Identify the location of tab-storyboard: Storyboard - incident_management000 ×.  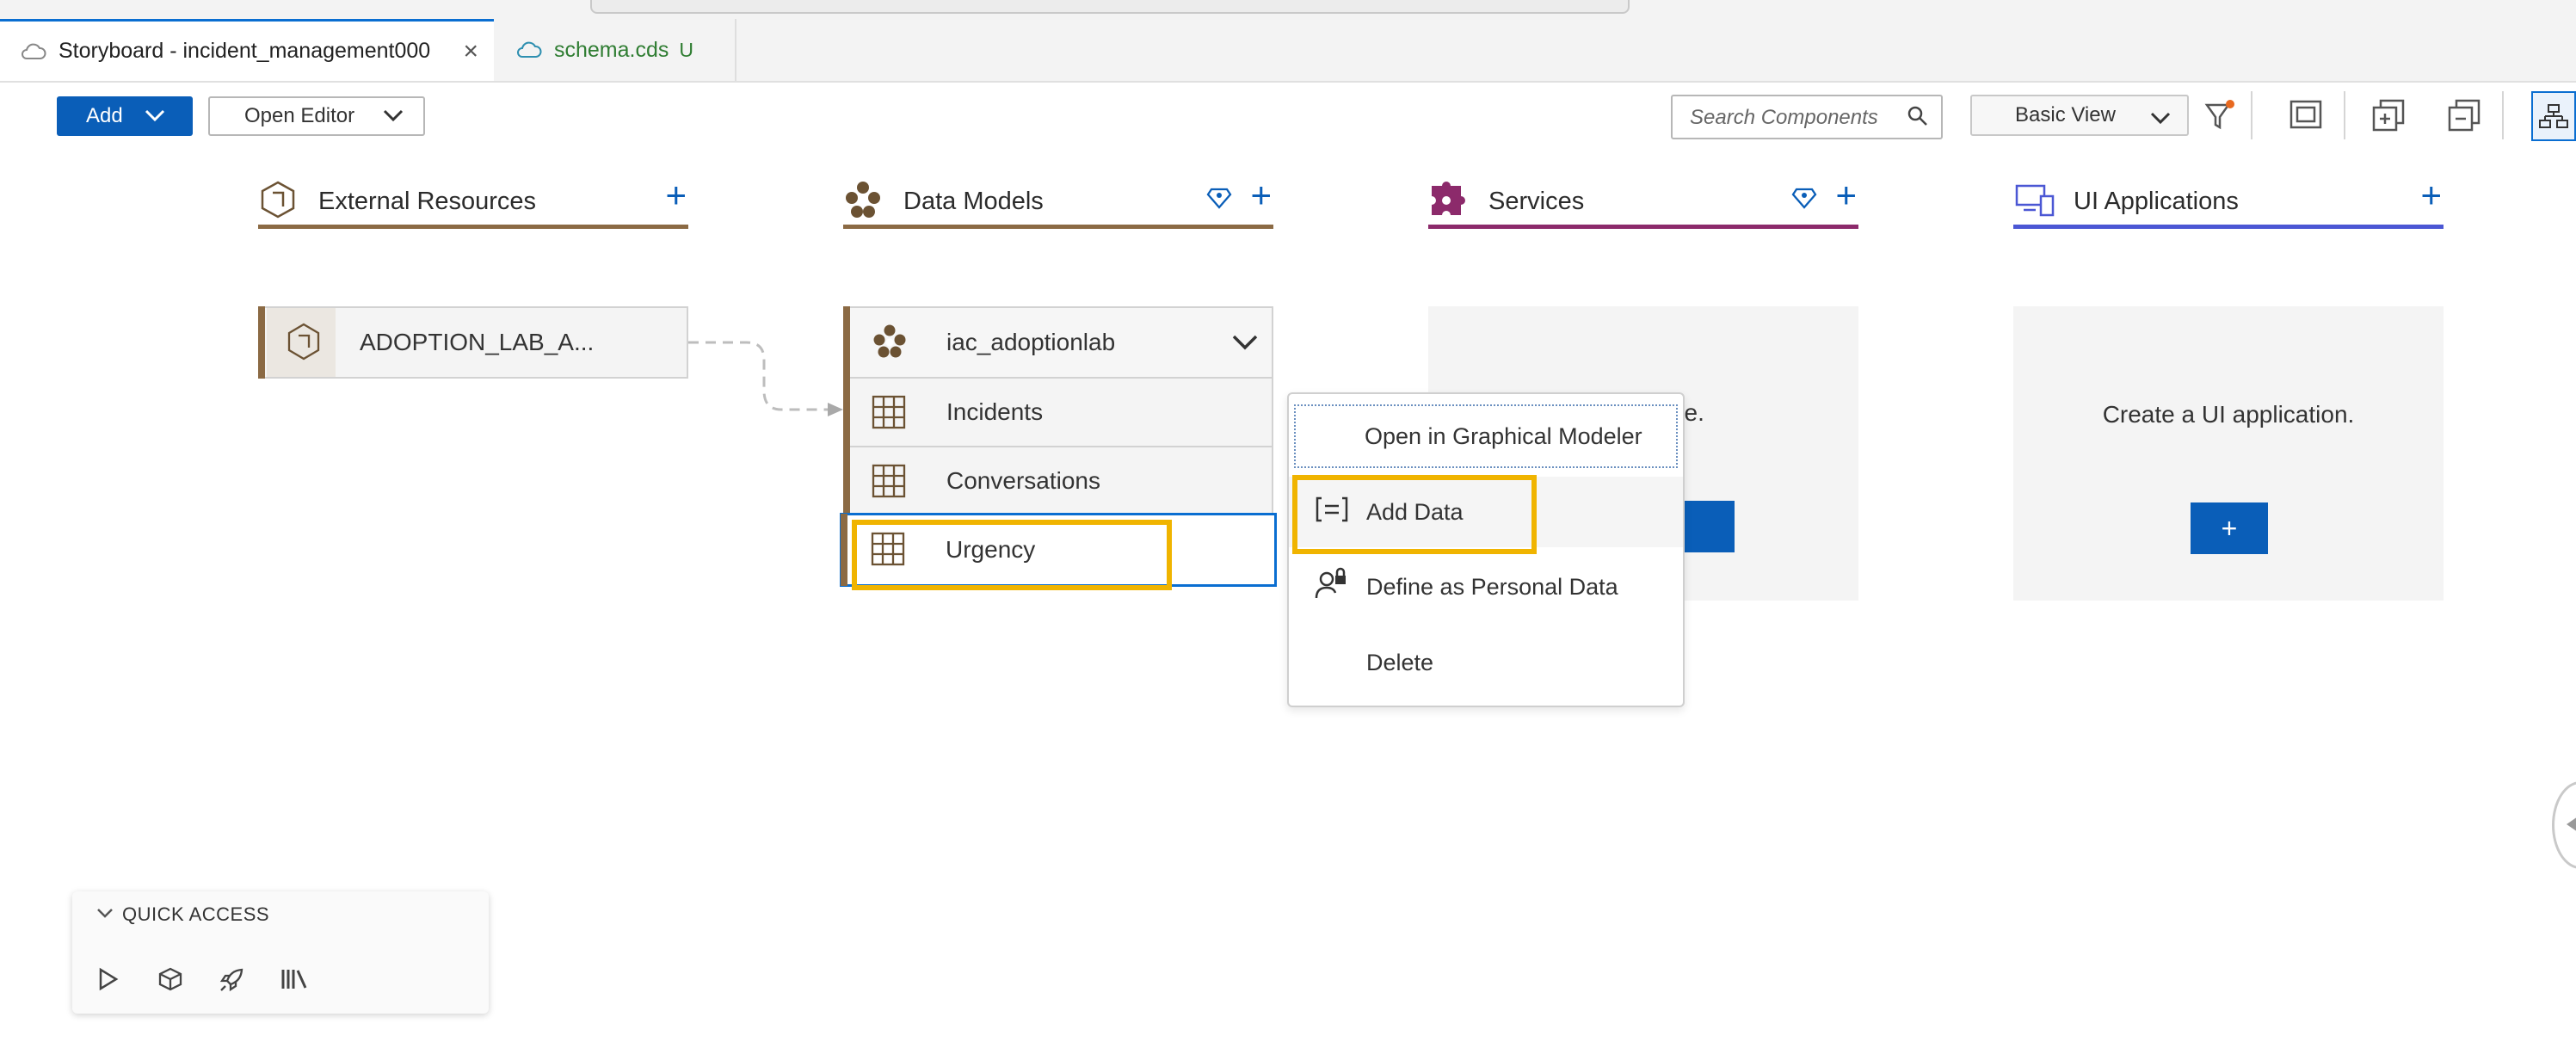
(247, 50).